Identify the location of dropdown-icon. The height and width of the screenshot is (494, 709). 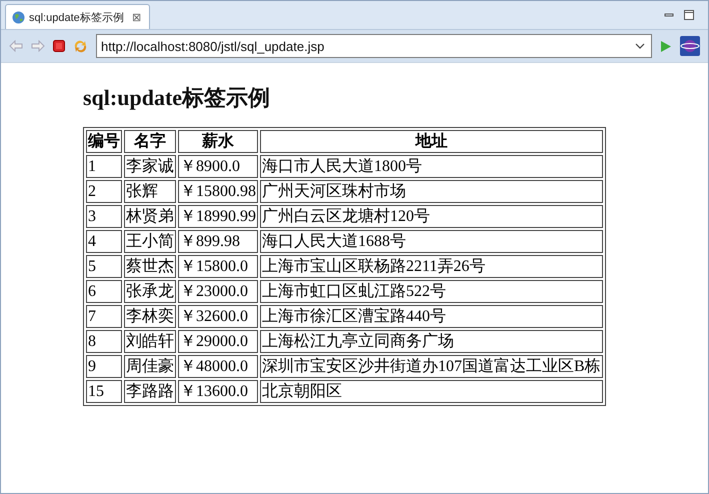
(640, 46).